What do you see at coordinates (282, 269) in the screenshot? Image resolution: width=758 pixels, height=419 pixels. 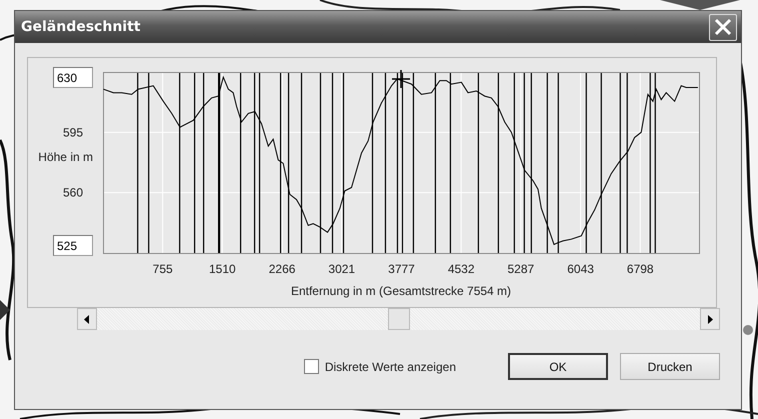 I see `axis-tick-label: 2266` at bounding box center [282, 269].